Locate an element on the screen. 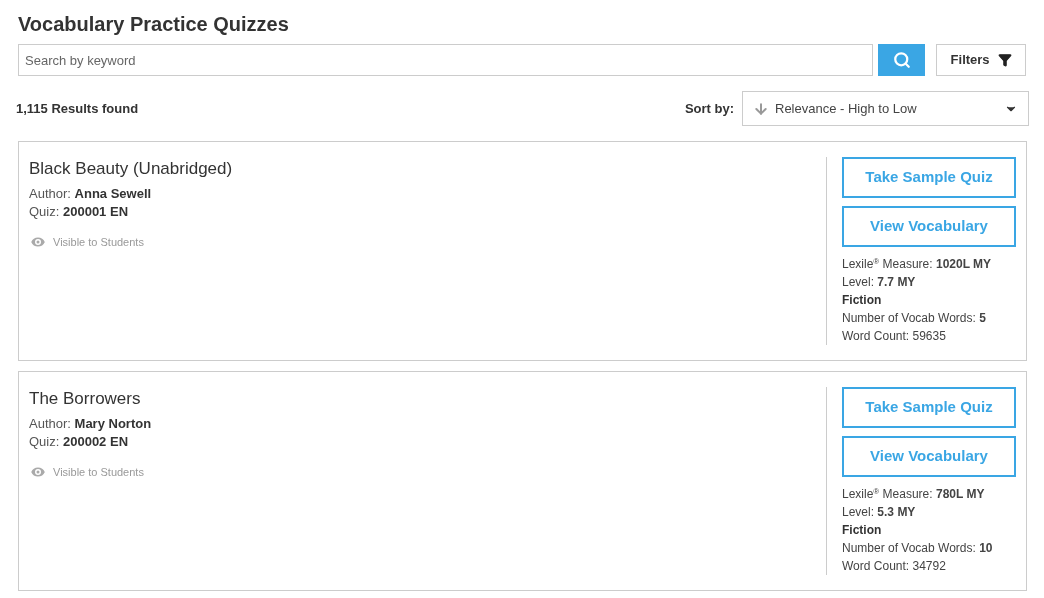 The image size is (1044, 598). detail-line: Word Count: 34792 is located at coordinates (894, 566).